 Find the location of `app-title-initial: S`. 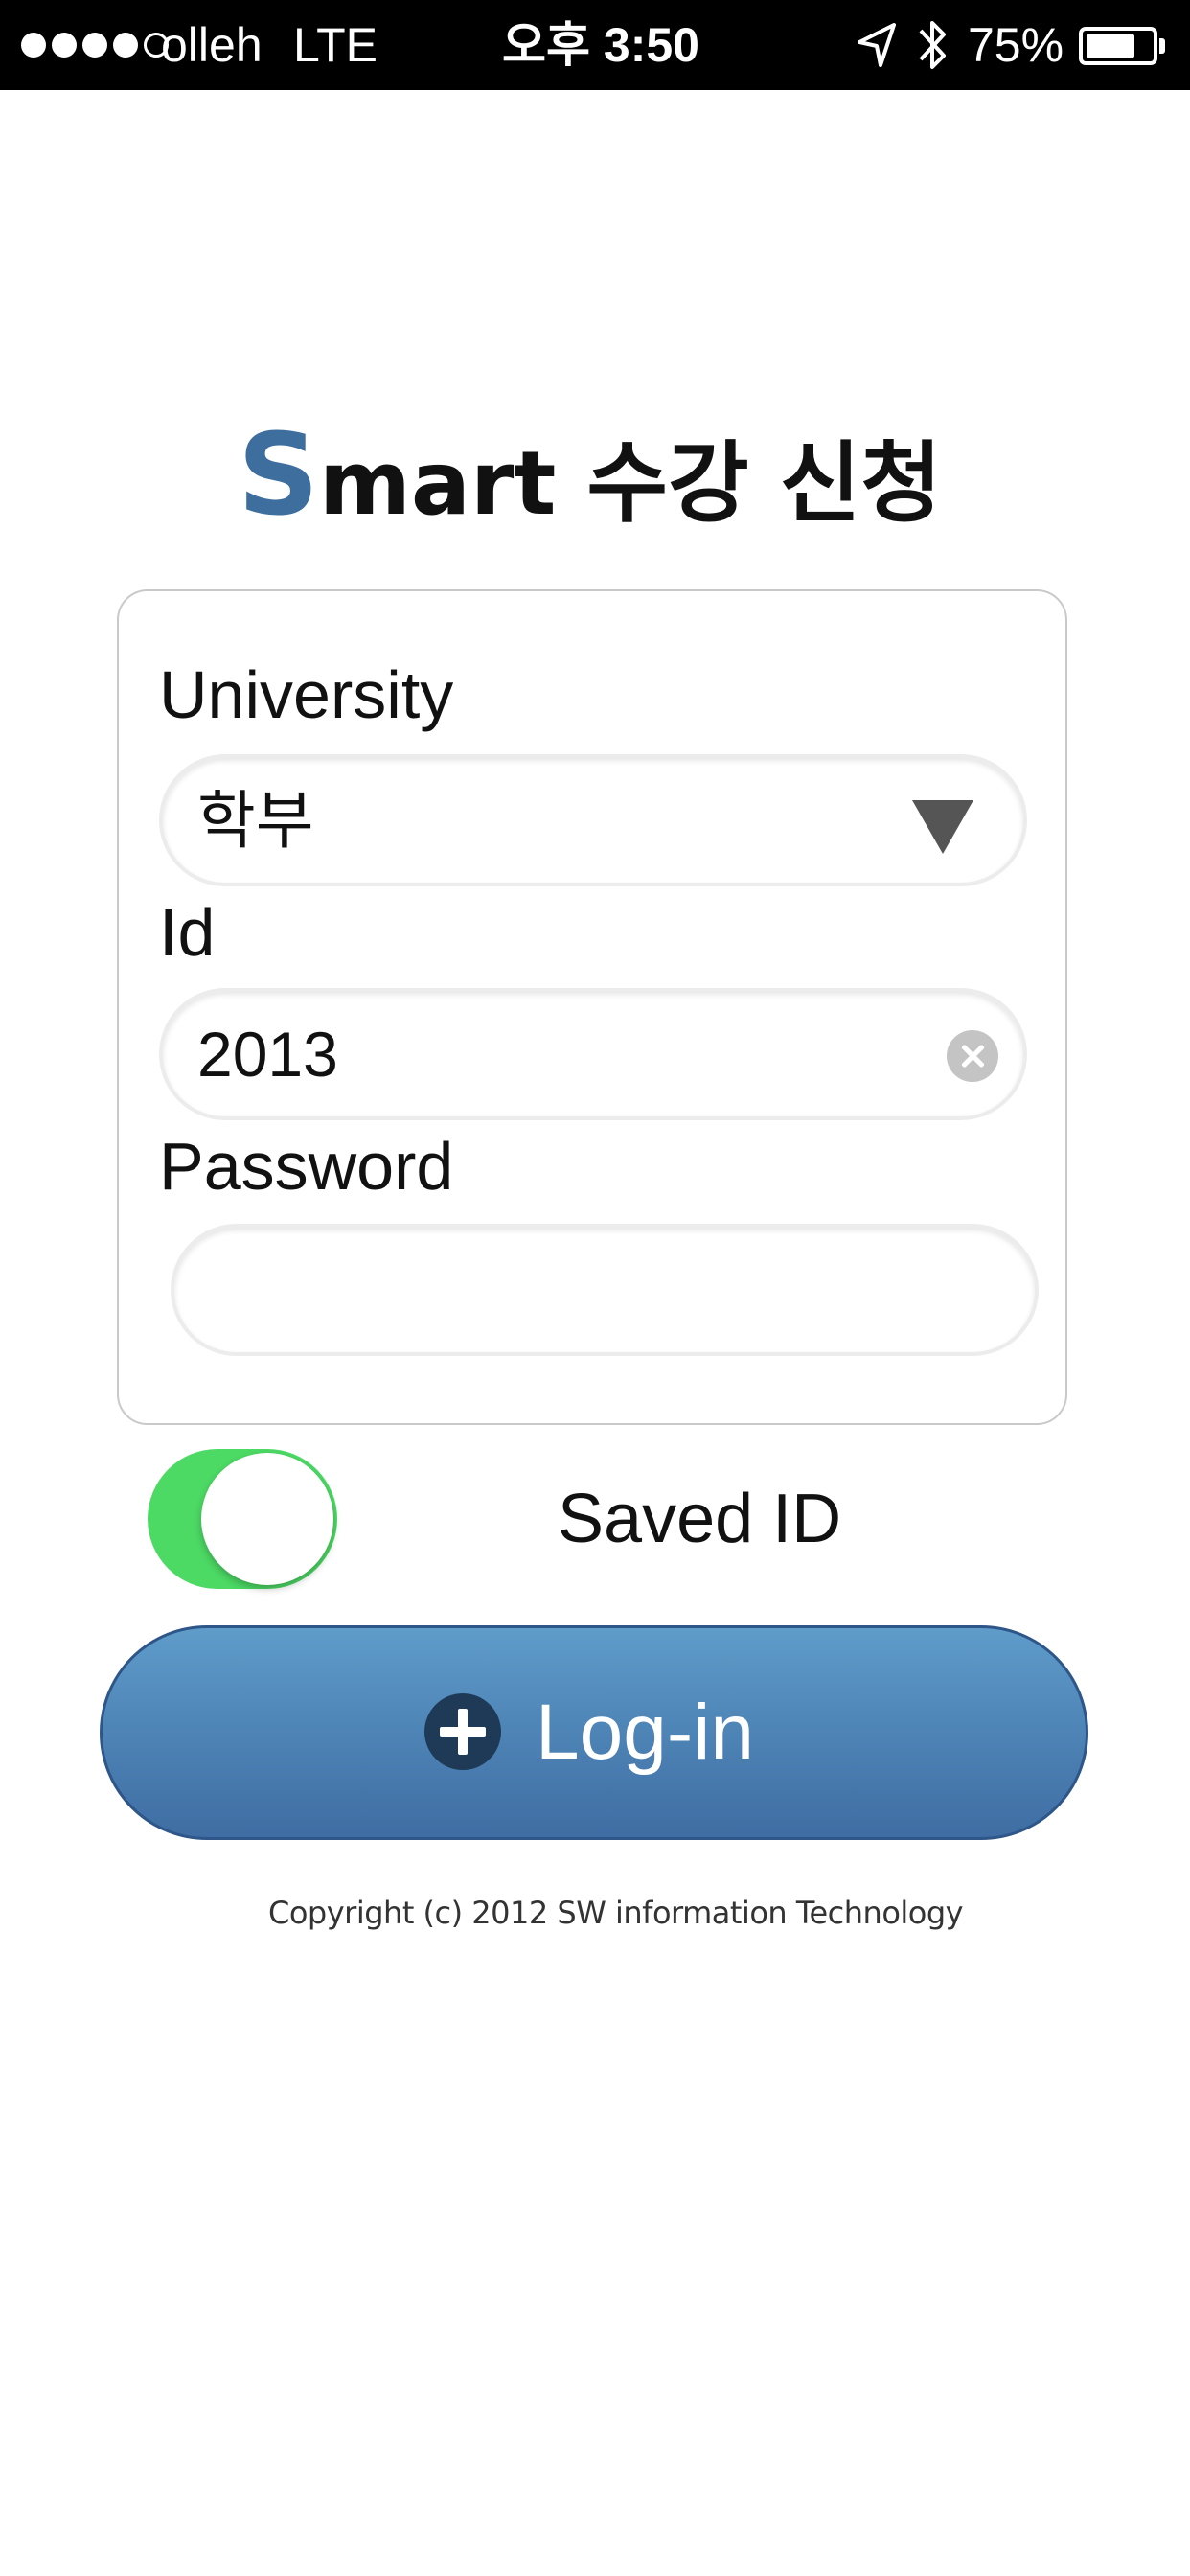

app-title-initial: S is located at coordinates (279, 474).